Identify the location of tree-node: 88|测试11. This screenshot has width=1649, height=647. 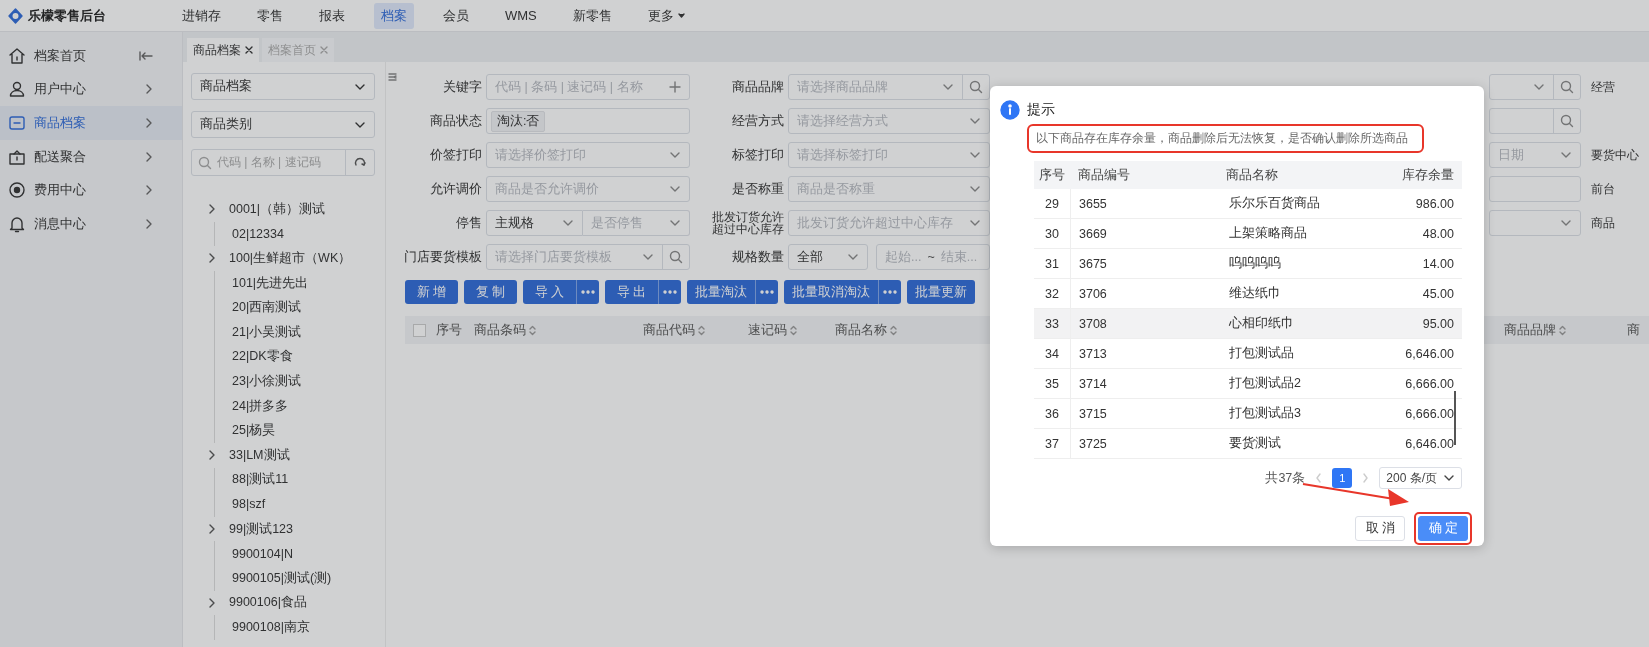
(260, 480).